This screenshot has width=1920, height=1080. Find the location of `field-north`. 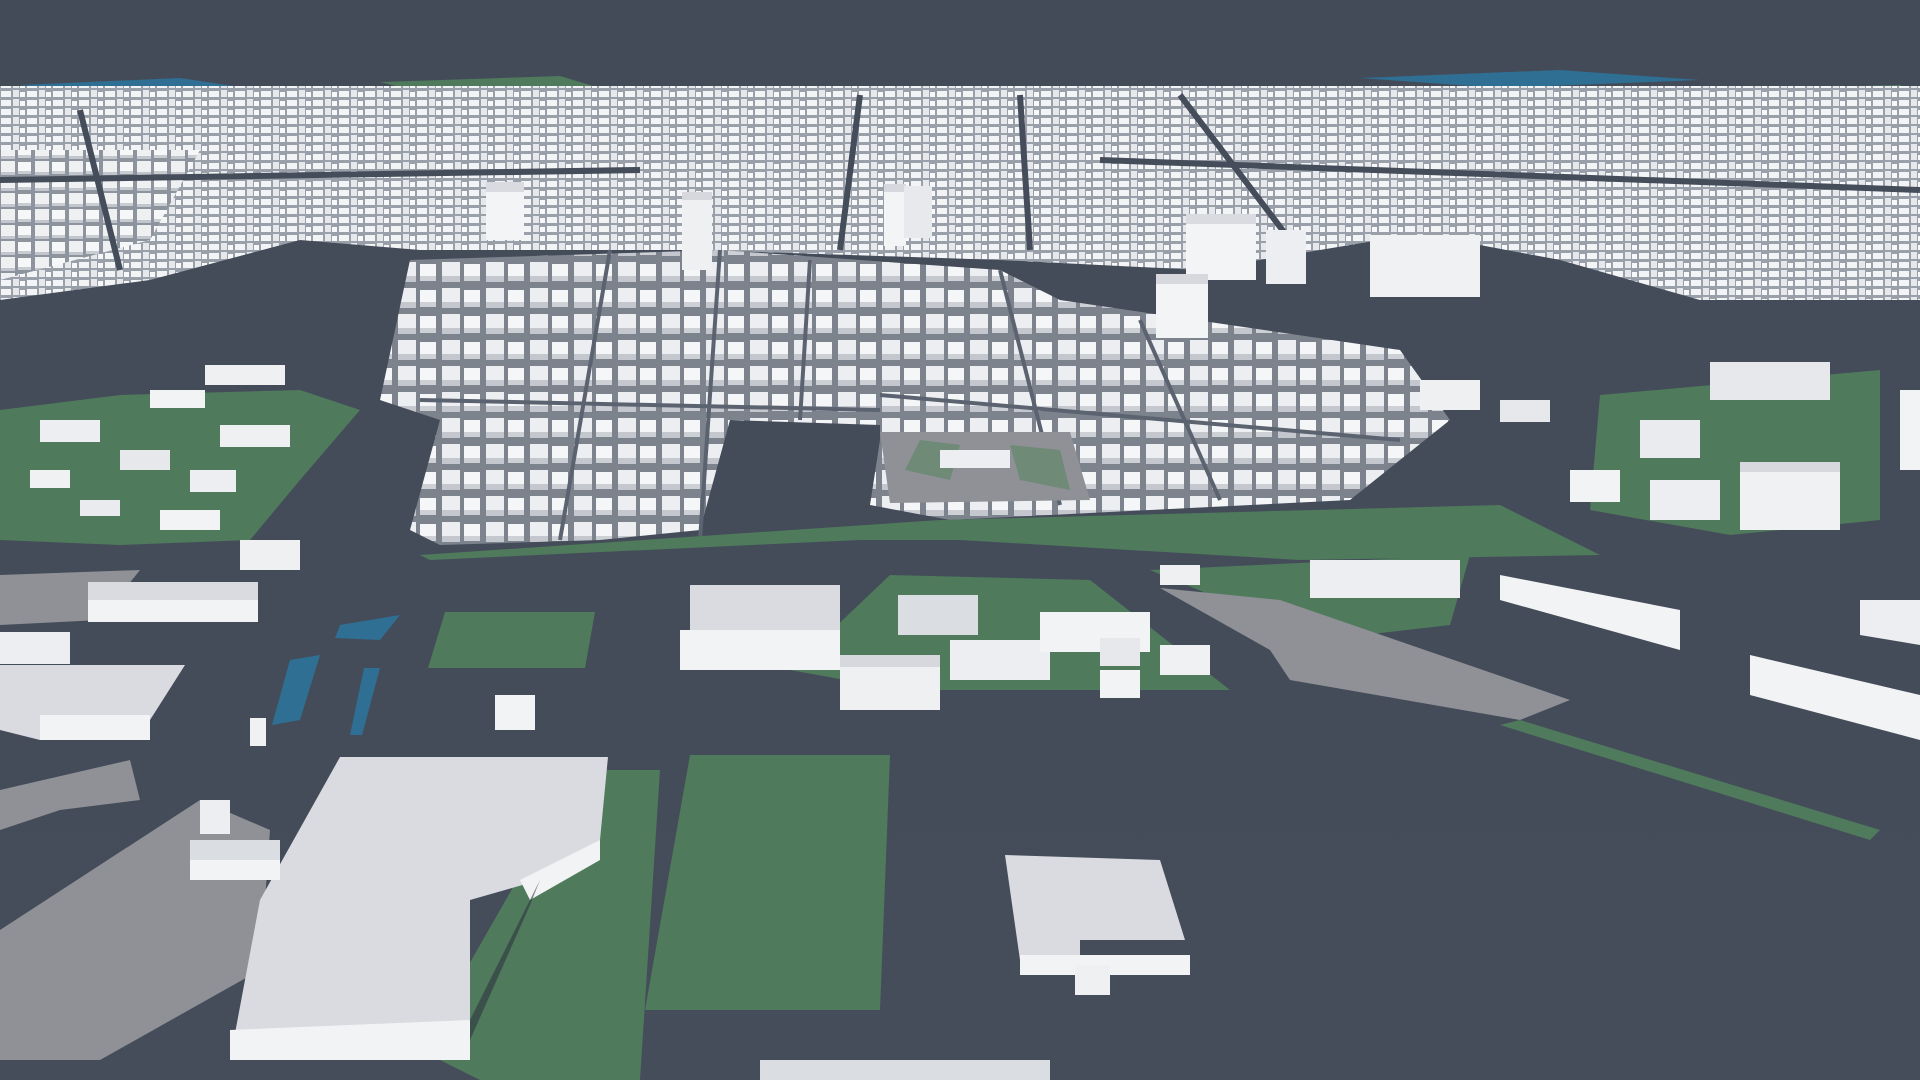

field-north is located at coordinates (511, 640).